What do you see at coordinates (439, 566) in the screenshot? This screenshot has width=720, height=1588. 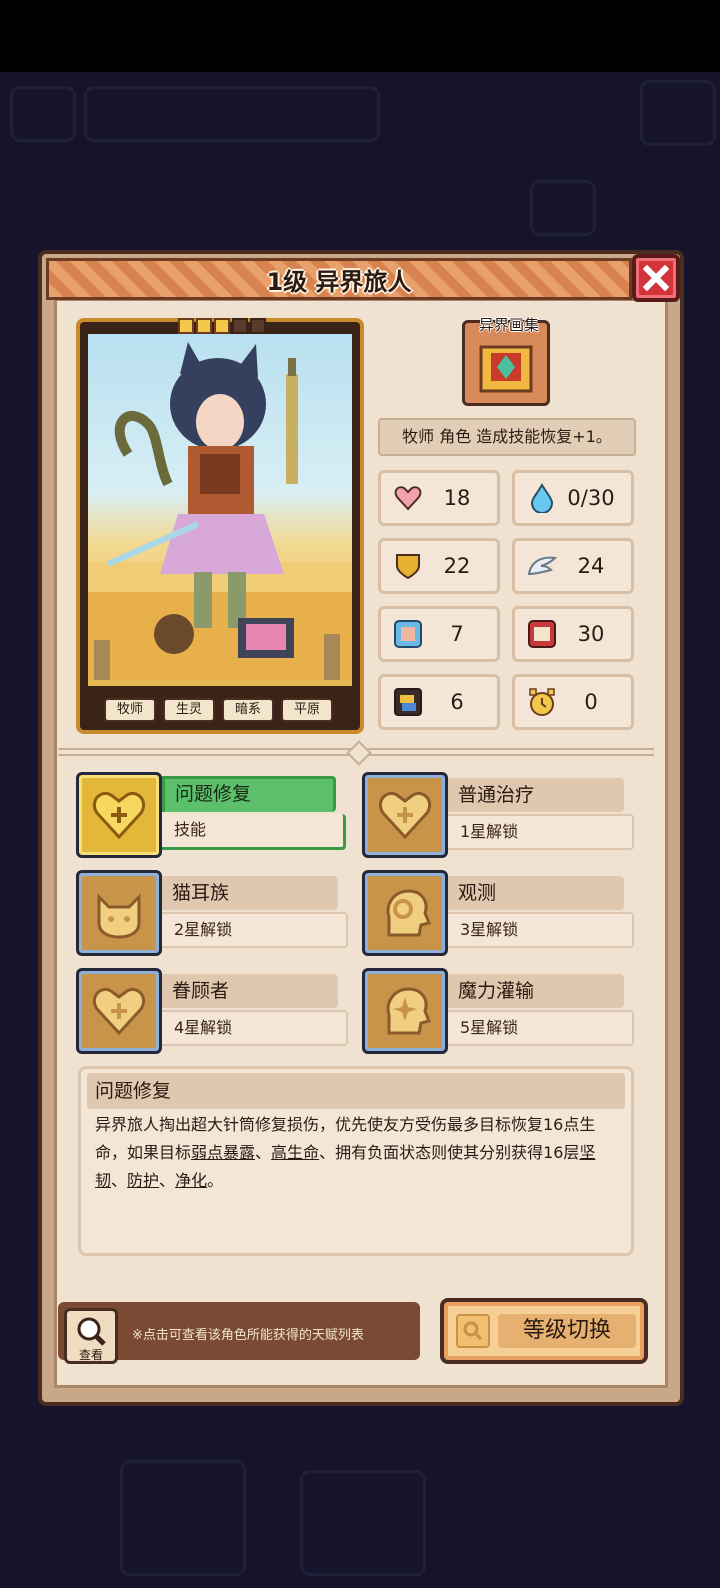 I see `stat-defense: 22` at bounding box center [439, 566].